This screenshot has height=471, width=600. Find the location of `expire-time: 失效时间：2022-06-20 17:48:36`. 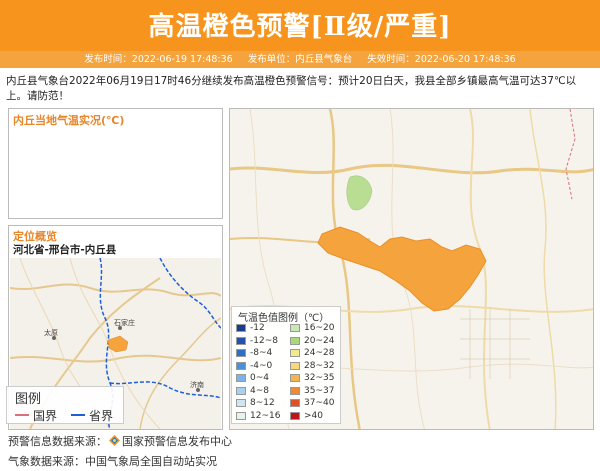

expire-time: 失效时间：2022-06-20 17:48:36 is located at coordinates (441, 59).